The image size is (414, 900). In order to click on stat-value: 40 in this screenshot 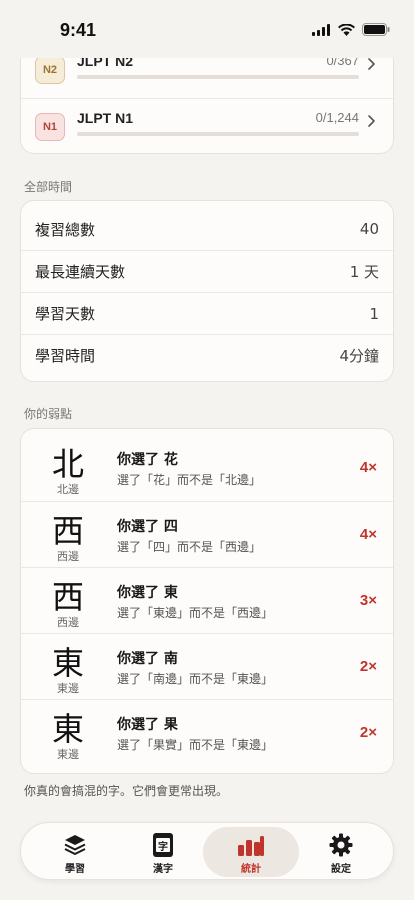, I will do `click(369, 229)`.